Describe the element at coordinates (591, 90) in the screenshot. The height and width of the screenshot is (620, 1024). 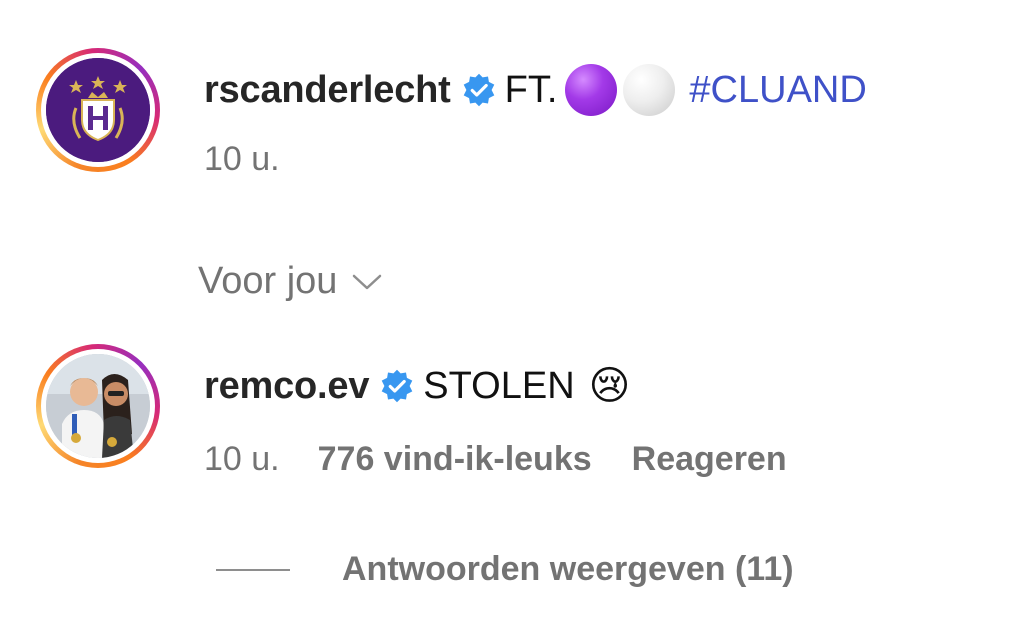
I see `purple-circle-emoji-icon` at that location.